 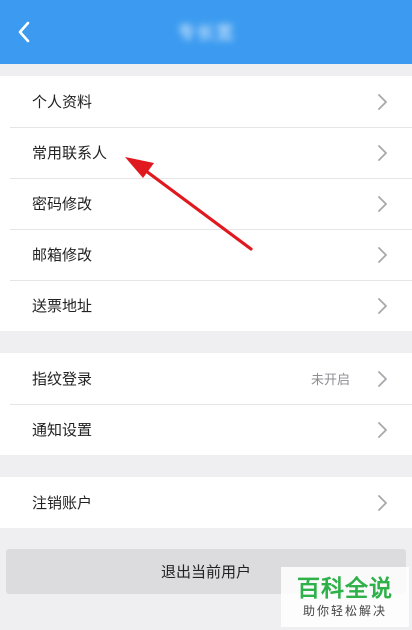 What do you see at coordinates (62, 503) in the screenshot?
I see `settings-item-label: 注销账户` at bounding box center [62, 503].